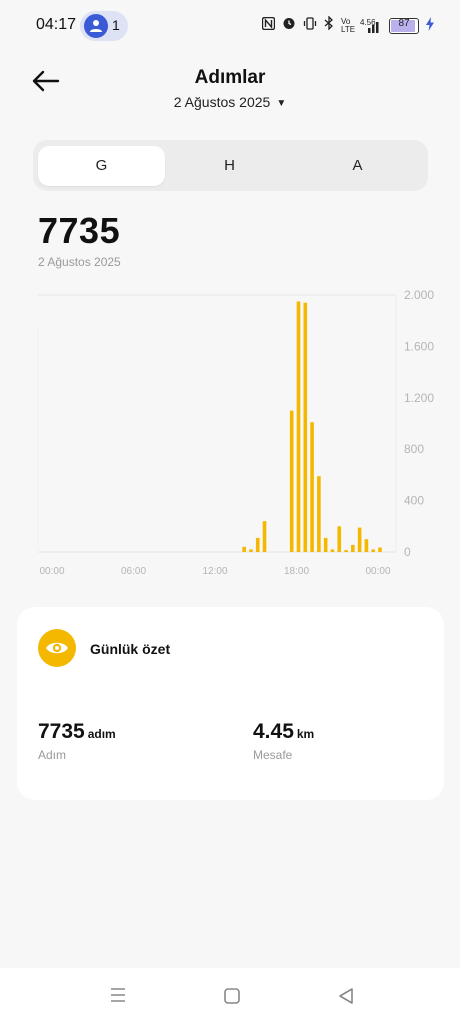 The height and width of the screenshot is (1024, 460). What do you see at coordinates (289, 25) in the screenshot?
I see `alarm-icon` at bounding box center [289, 25].